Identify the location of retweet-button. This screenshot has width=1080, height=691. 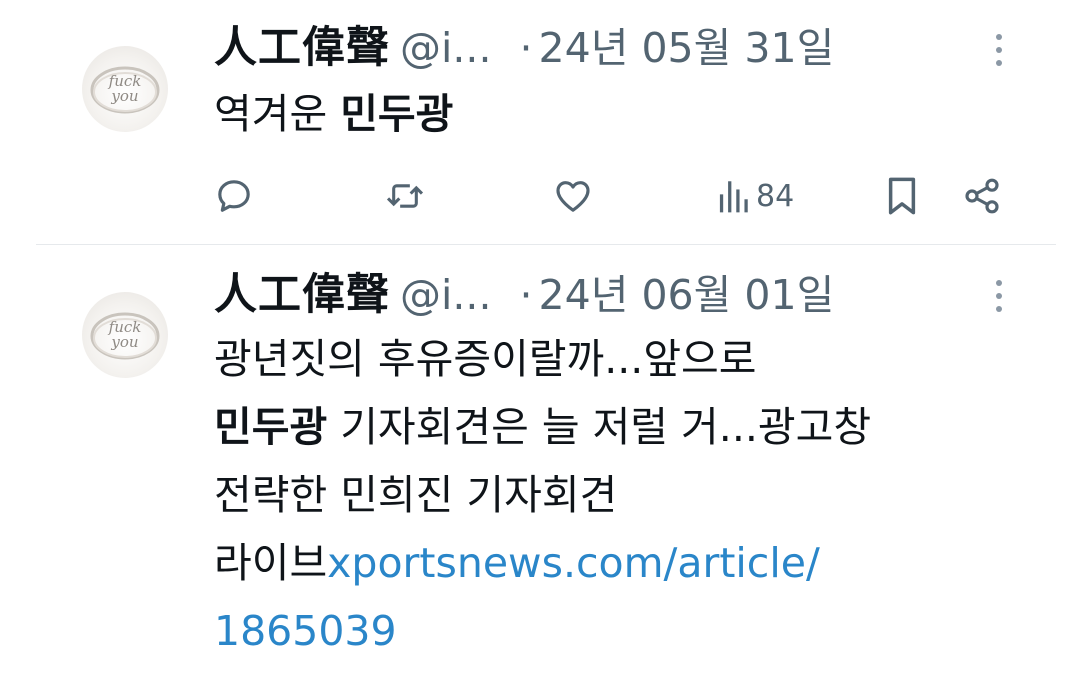
(405, 196).